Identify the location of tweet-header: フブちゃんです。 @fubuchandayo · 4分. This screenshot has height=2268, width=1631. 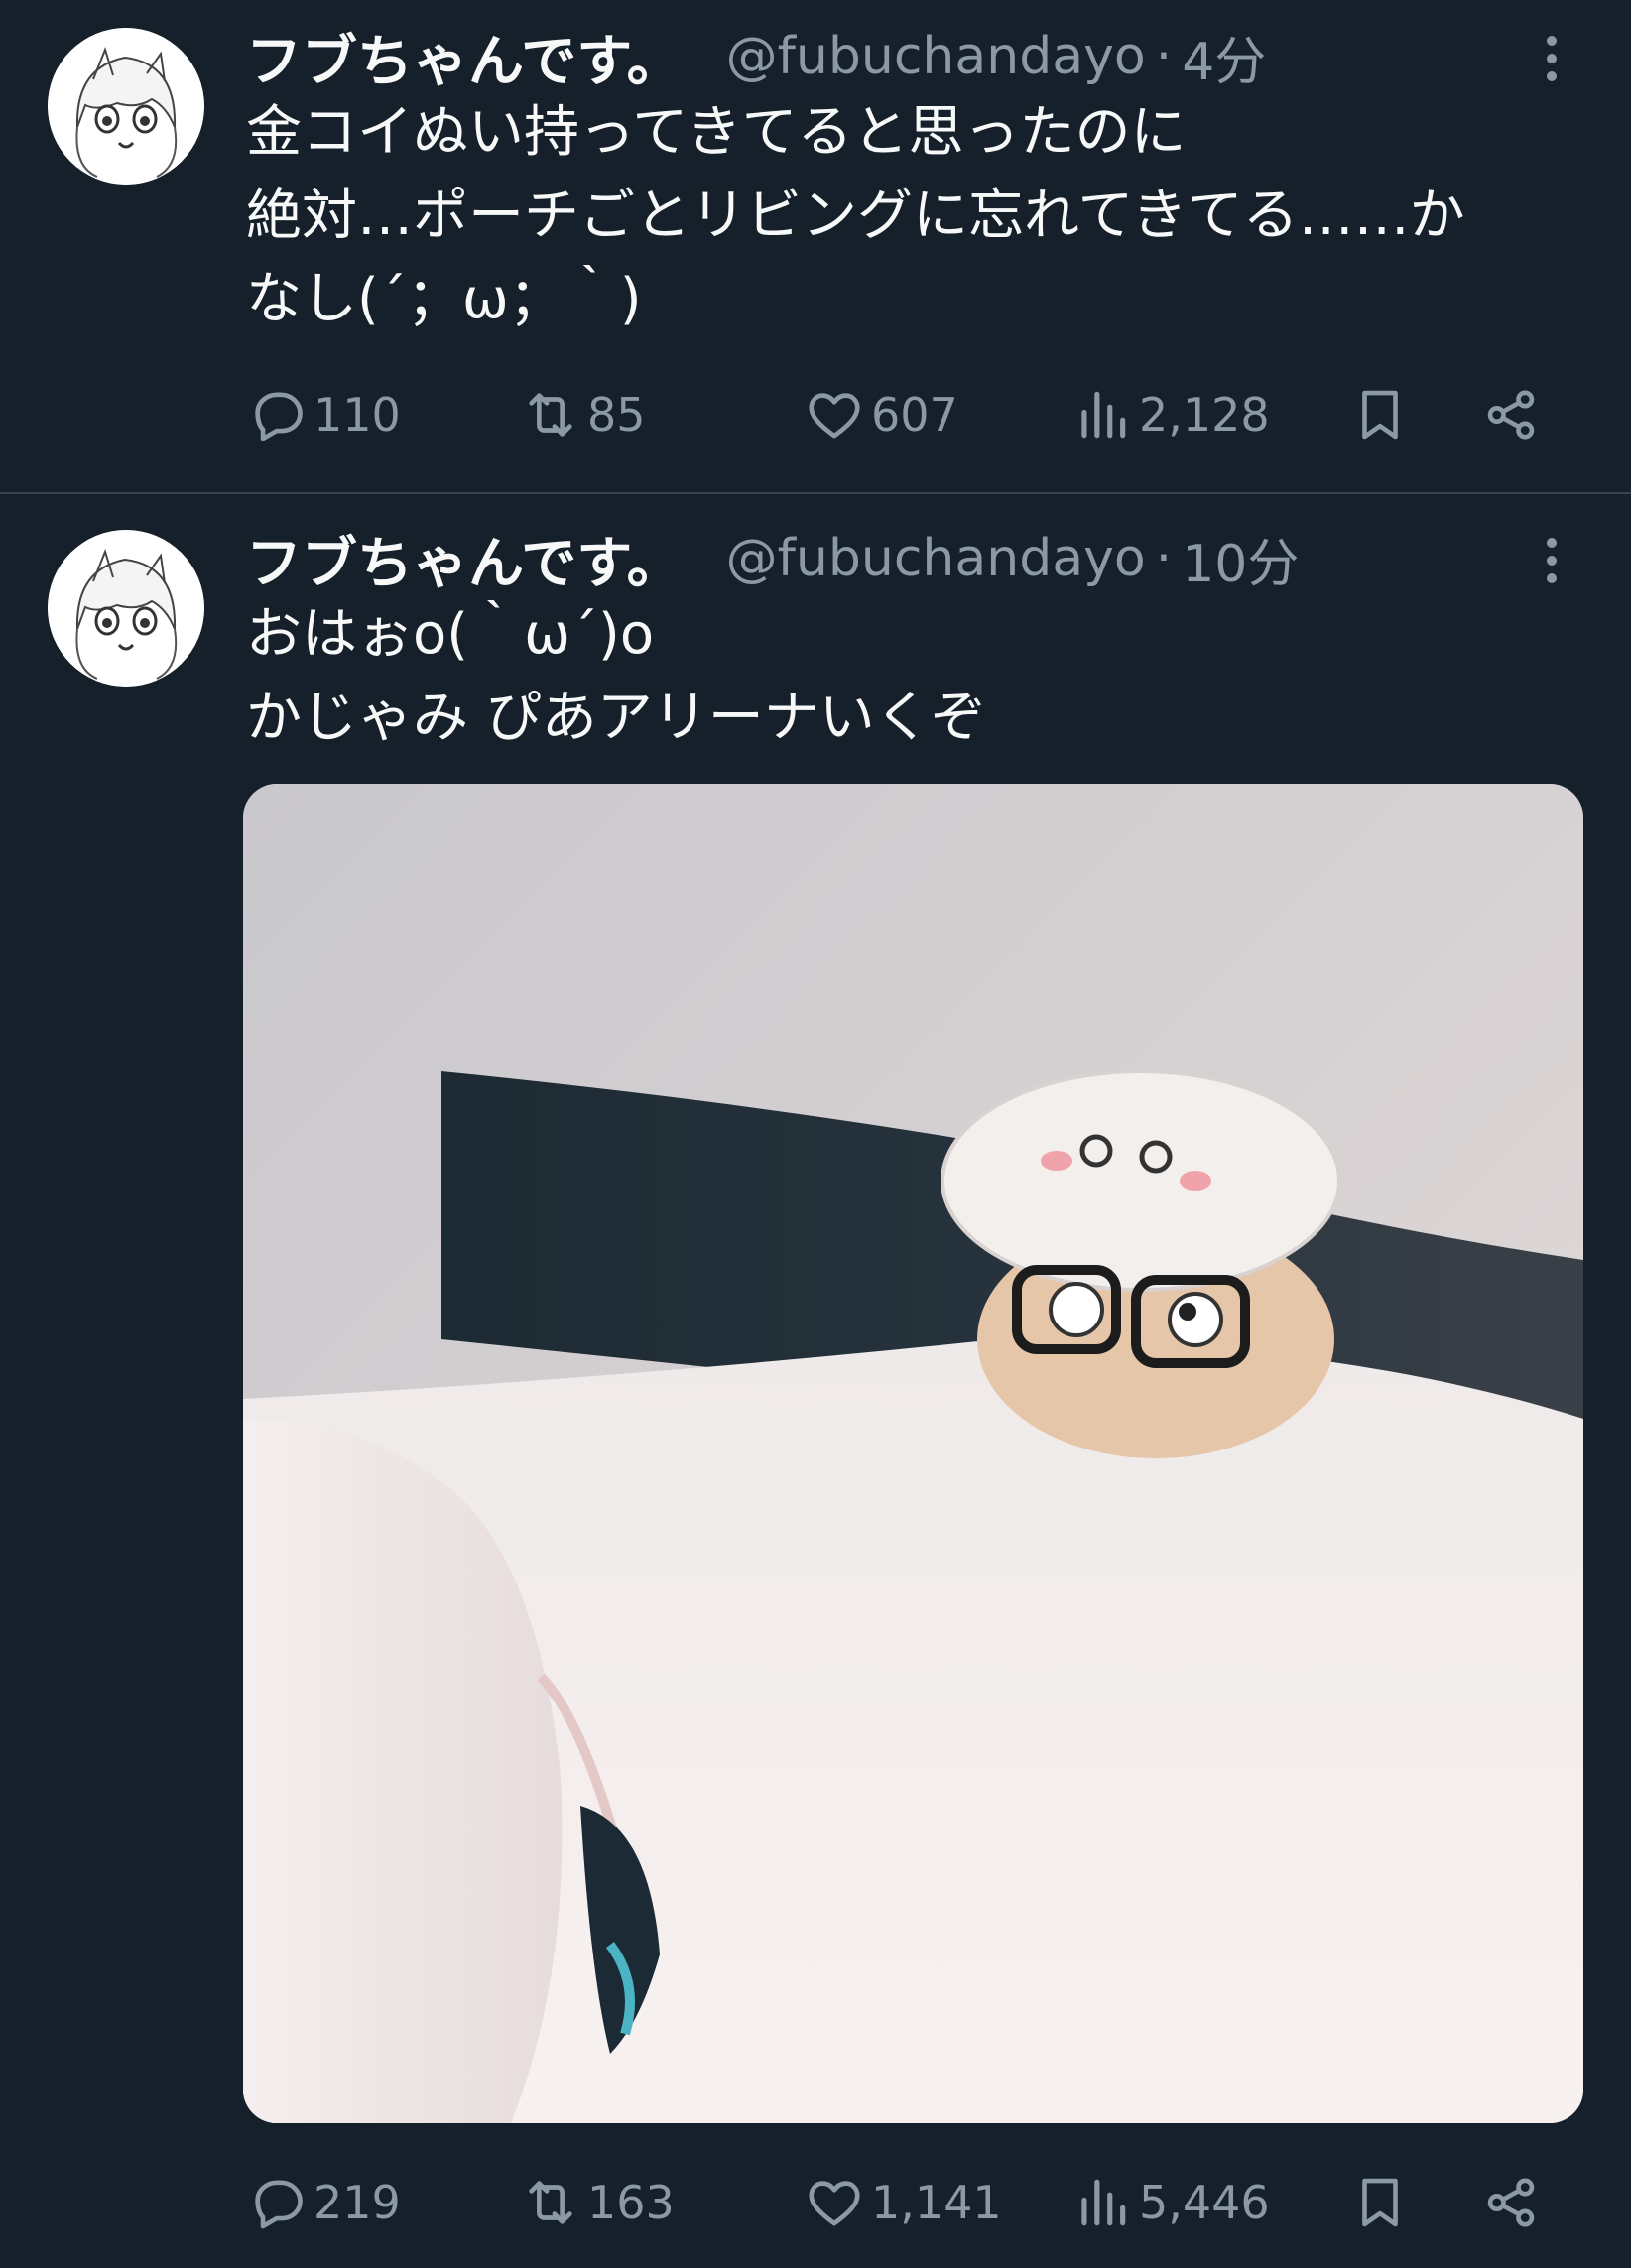
(756, 57).